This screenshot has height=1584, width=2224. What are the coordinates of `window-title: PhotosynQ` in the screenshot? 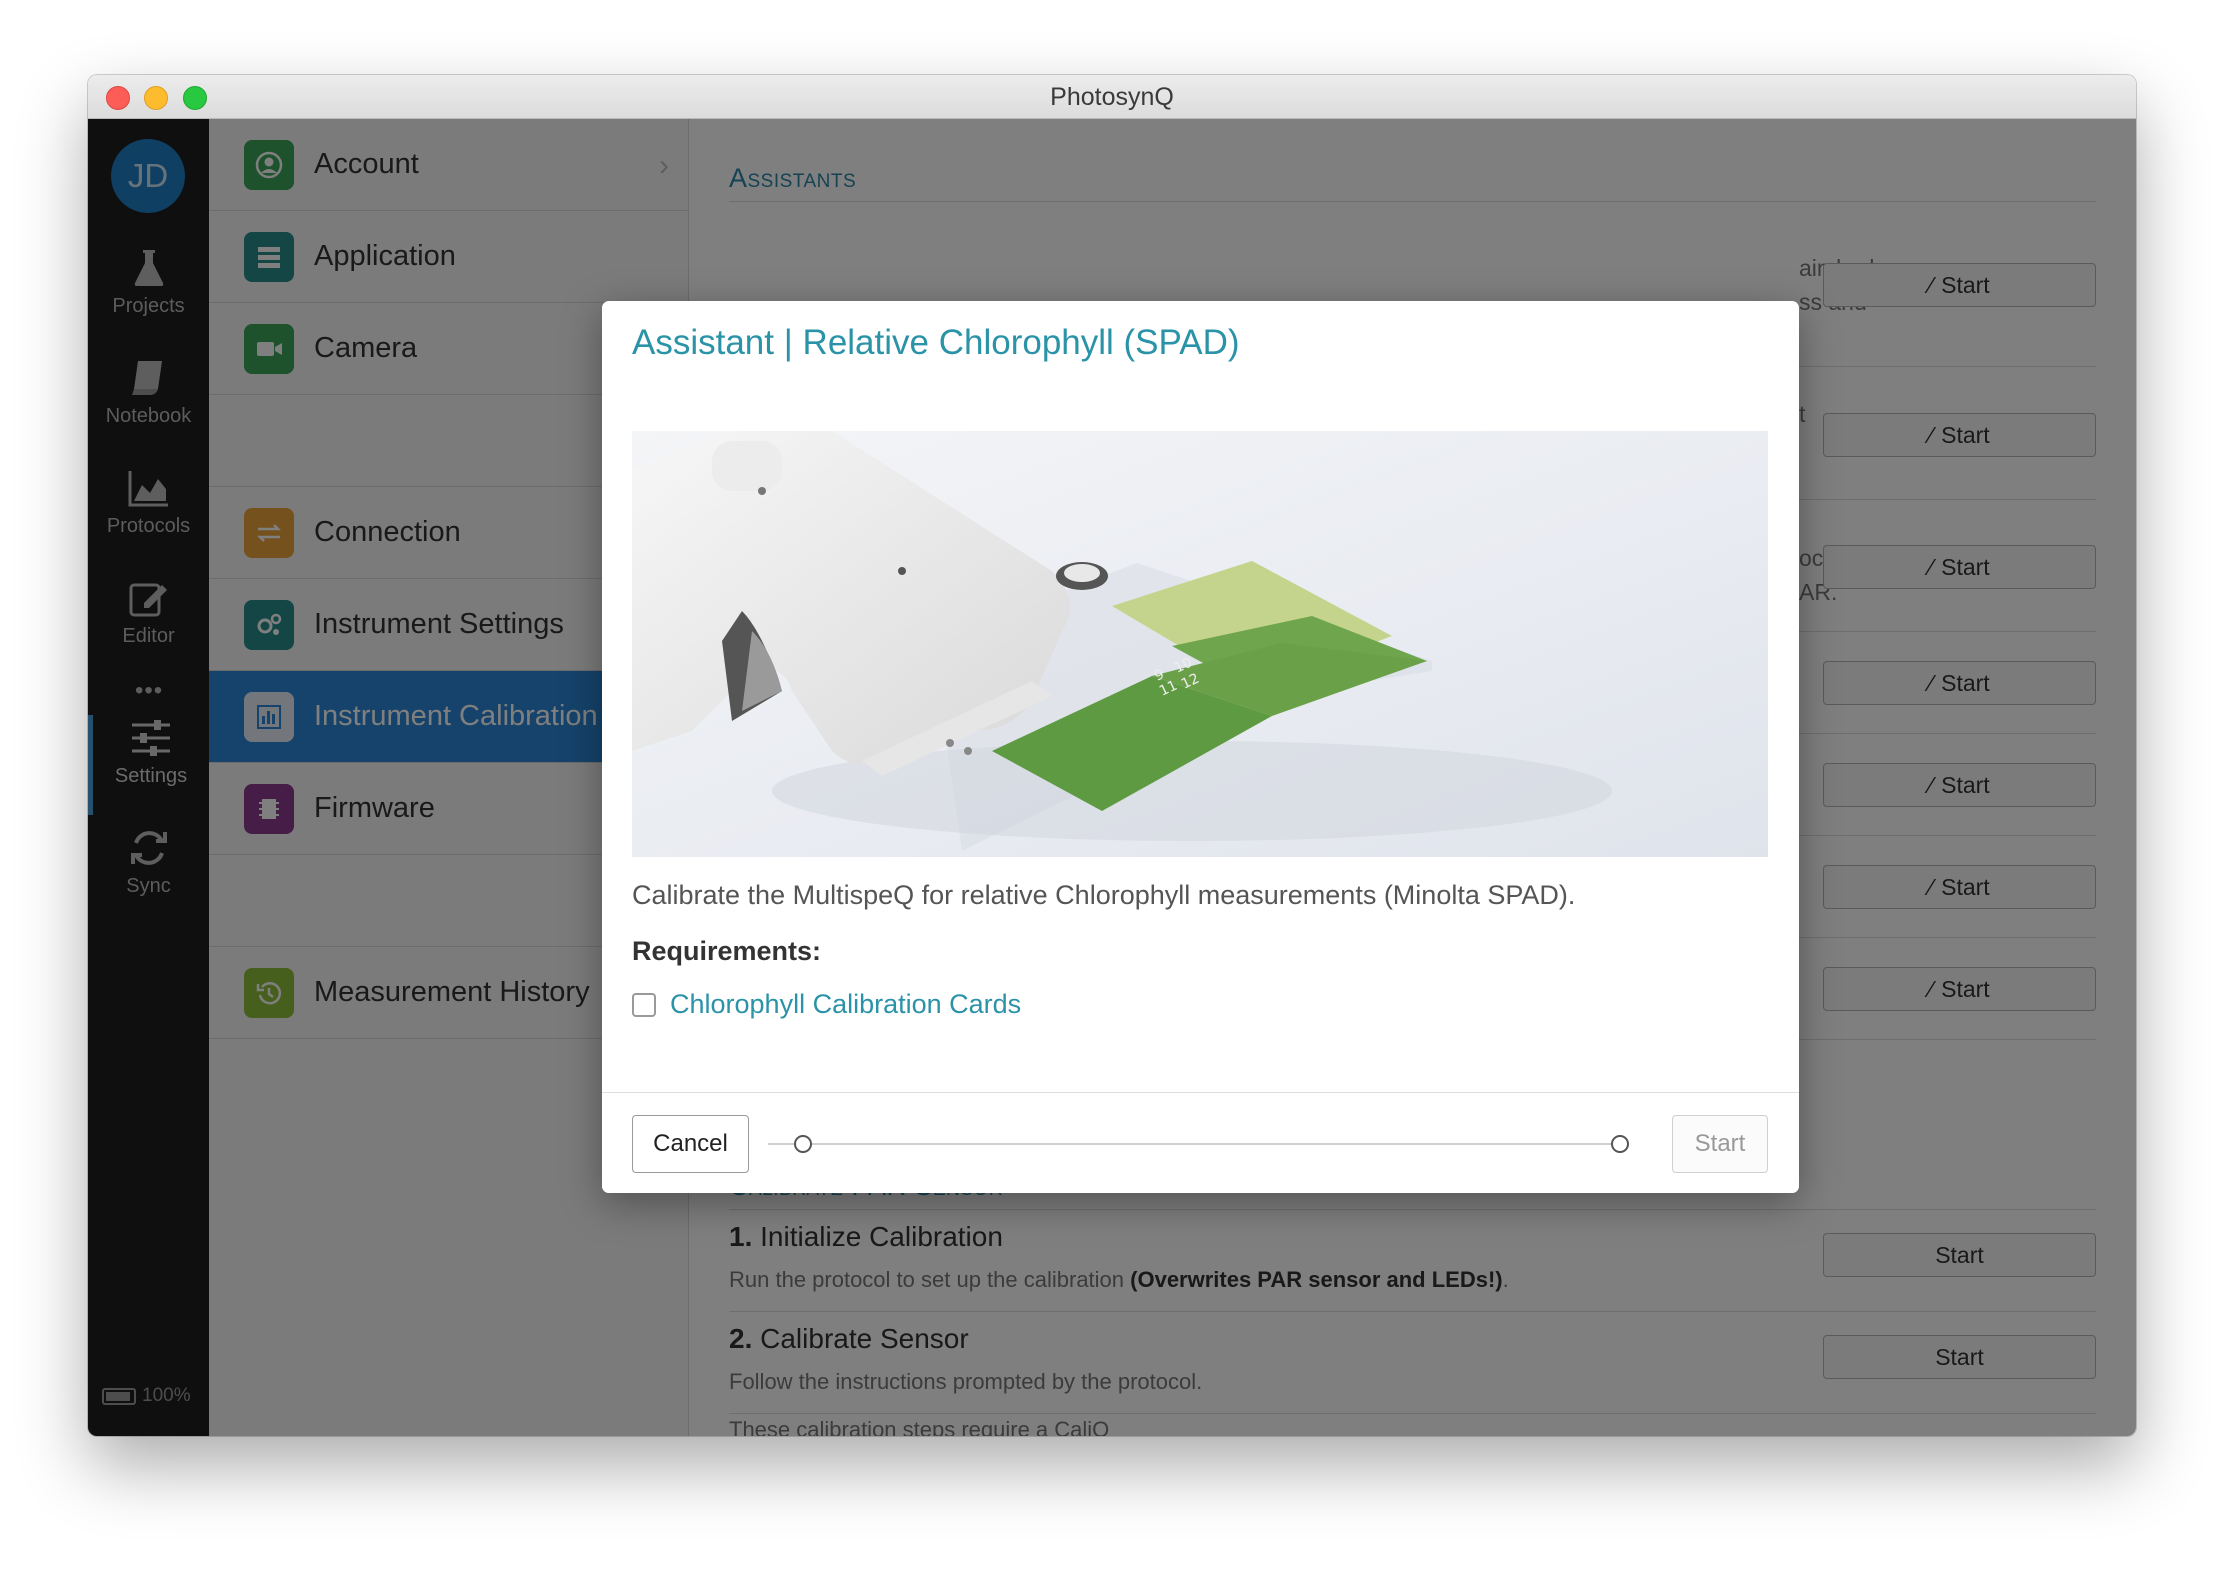 It's located at (1112, 97).